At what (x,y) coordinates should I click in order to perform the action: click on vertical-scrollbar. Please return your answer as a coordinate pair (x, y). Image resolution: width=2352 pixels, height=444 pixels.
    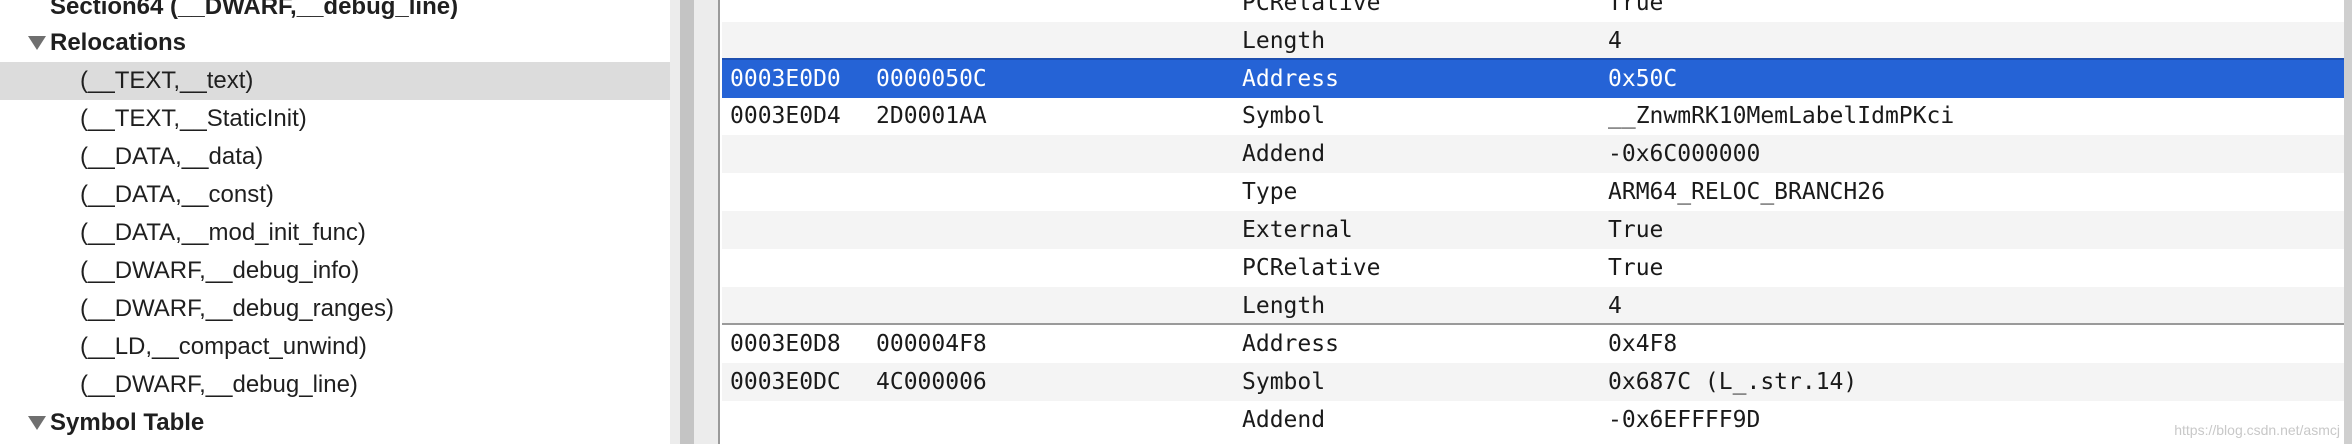
    Looking at the image, I should click on (2348, 222).